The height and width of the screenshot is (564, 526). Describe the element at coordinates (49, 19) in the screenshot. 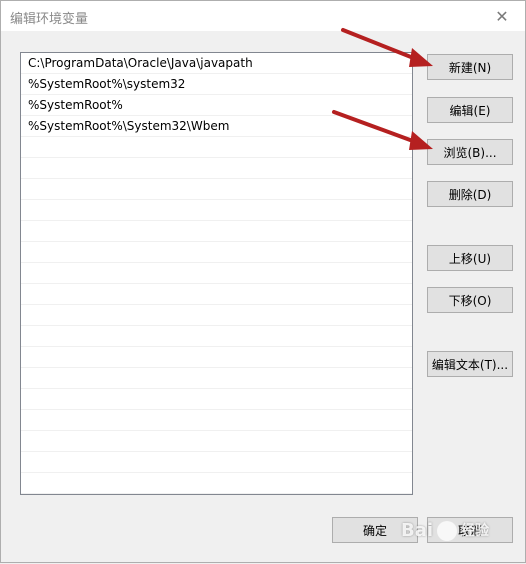

I see `dialog-title: 编辑环境变量` at that location.